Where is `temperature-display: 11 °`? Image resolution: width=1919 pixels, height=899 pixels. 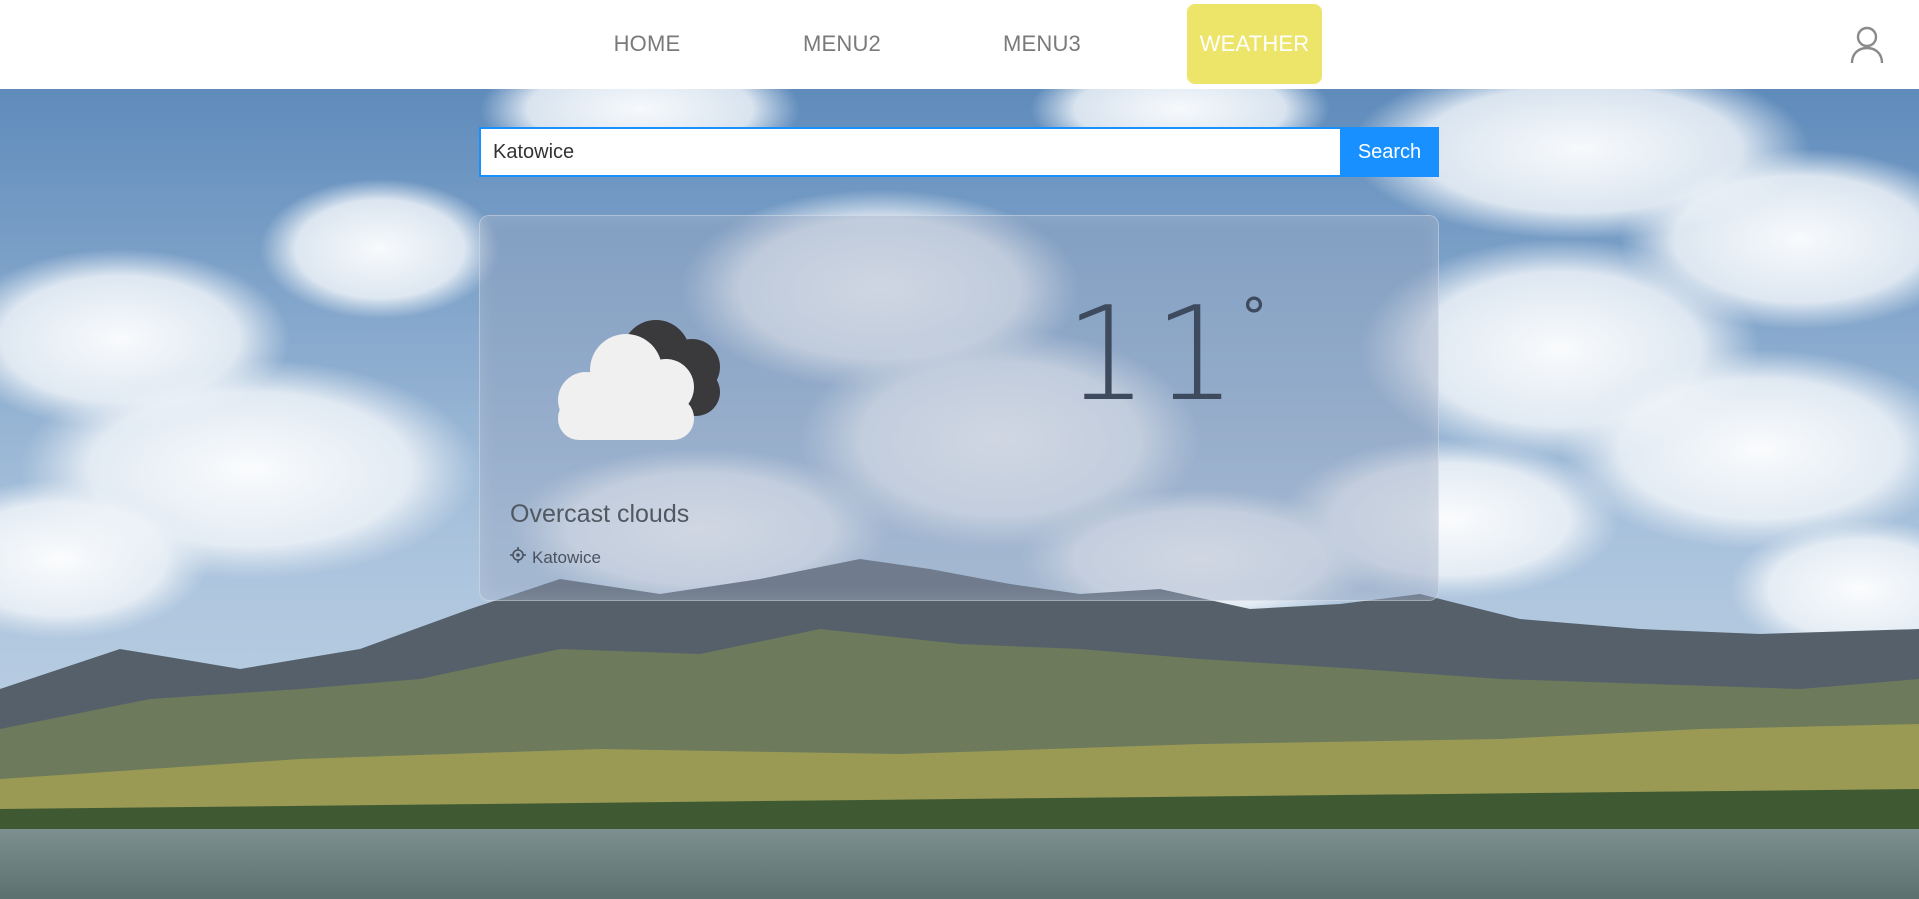 temperature-display: 11 ° is located at coordinates (1166, 354).